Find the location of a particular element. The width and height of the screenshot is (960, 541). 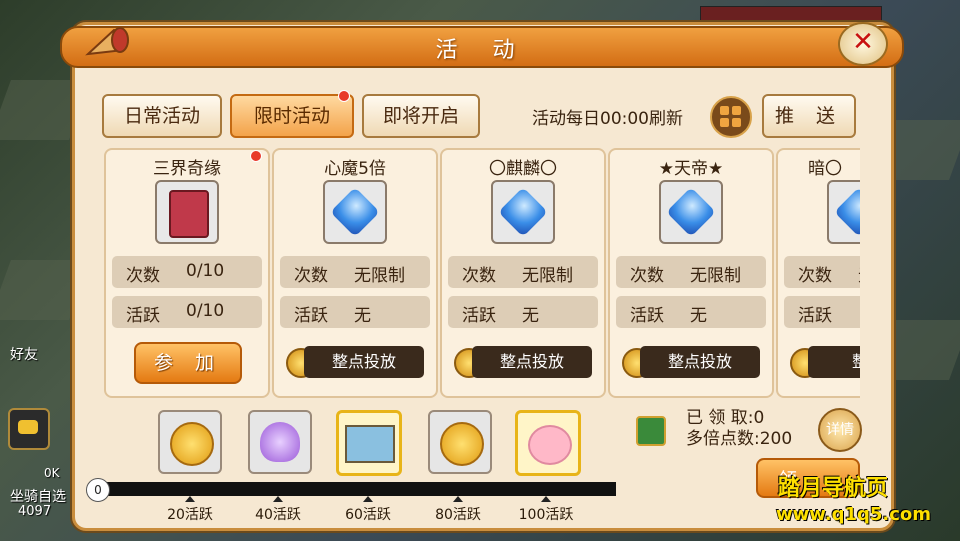

activity-progress-bar is located at coordinates (357, 489).